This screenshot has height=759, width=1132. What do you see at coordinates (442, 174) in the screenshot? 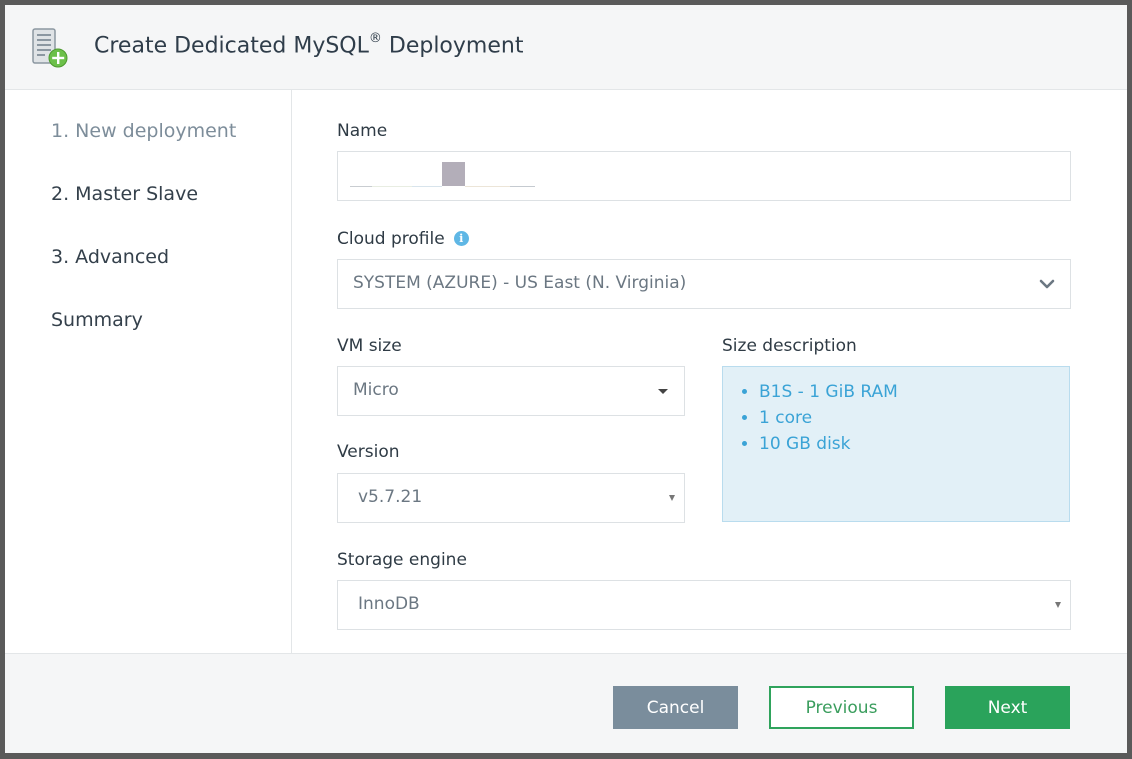
I see `redacted-name-image` at bounding box center [442, 174].